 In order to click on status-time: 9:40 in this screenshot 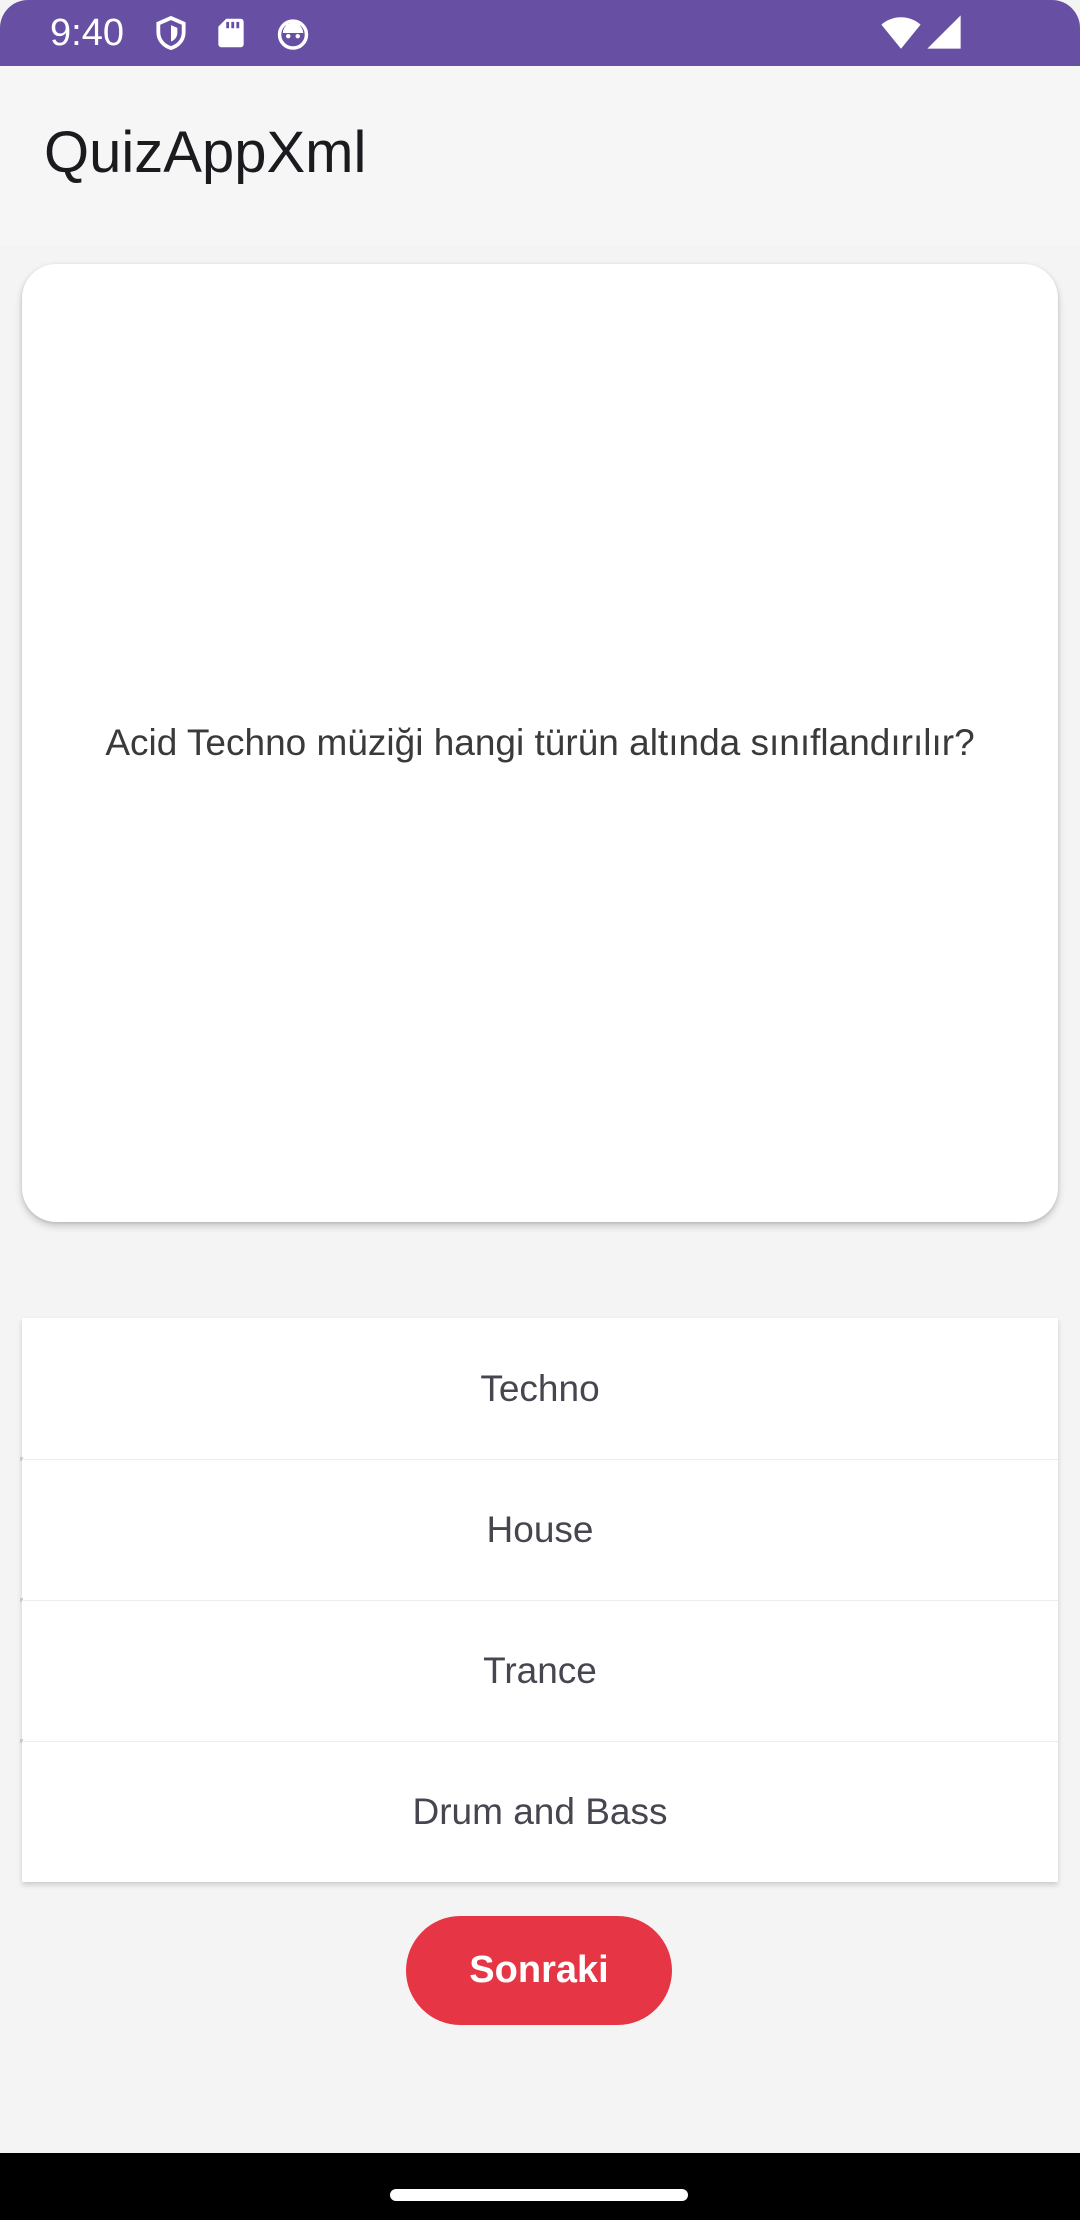, I will do `click(87, 33)`.